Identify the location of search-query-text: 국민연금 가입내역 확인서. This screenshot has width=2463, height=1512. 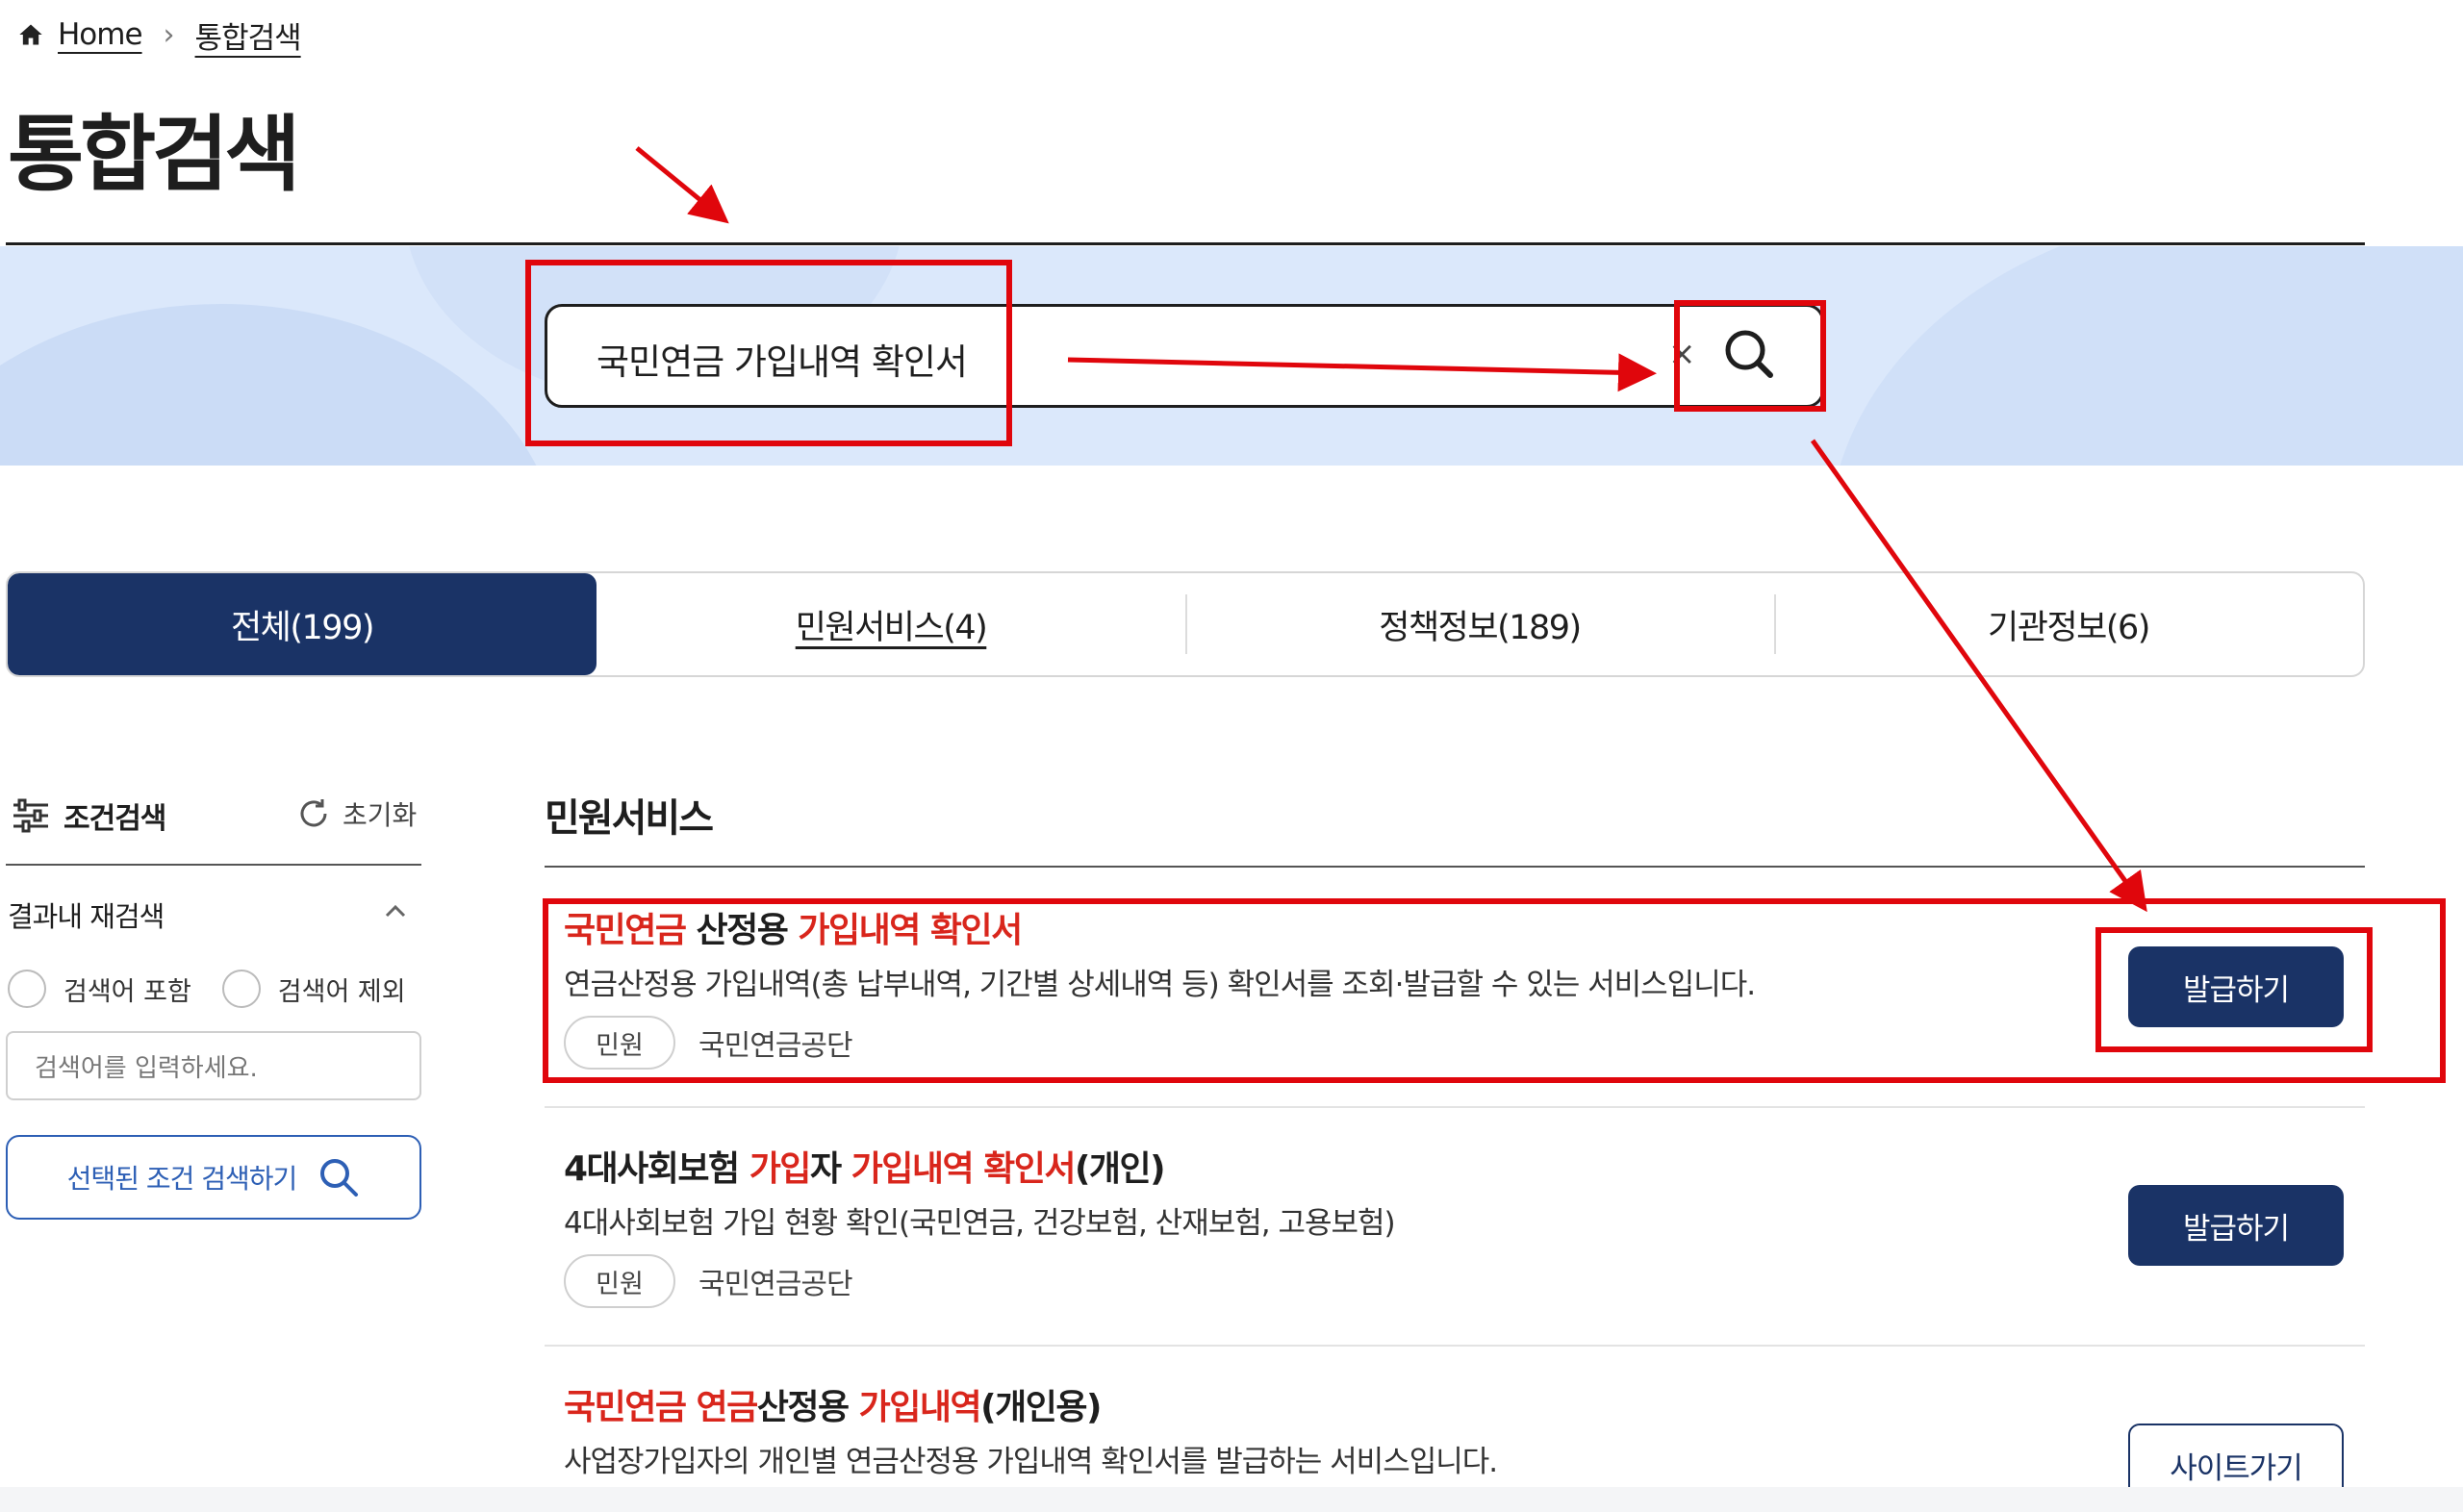
(783, 362).